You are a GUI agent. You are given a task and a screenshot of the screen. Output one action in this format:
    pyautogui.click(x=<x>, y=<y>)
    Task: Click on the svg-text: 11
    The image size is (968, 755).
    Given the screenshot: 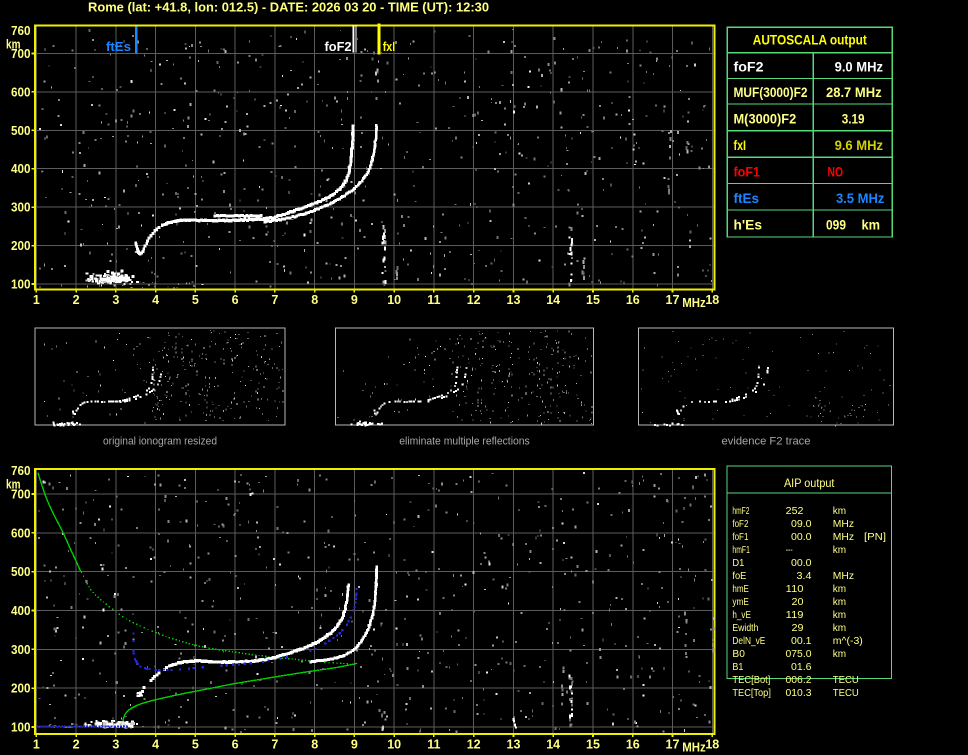 What is the action you would take?
    pyautogui.click(x=433, y=745)
    